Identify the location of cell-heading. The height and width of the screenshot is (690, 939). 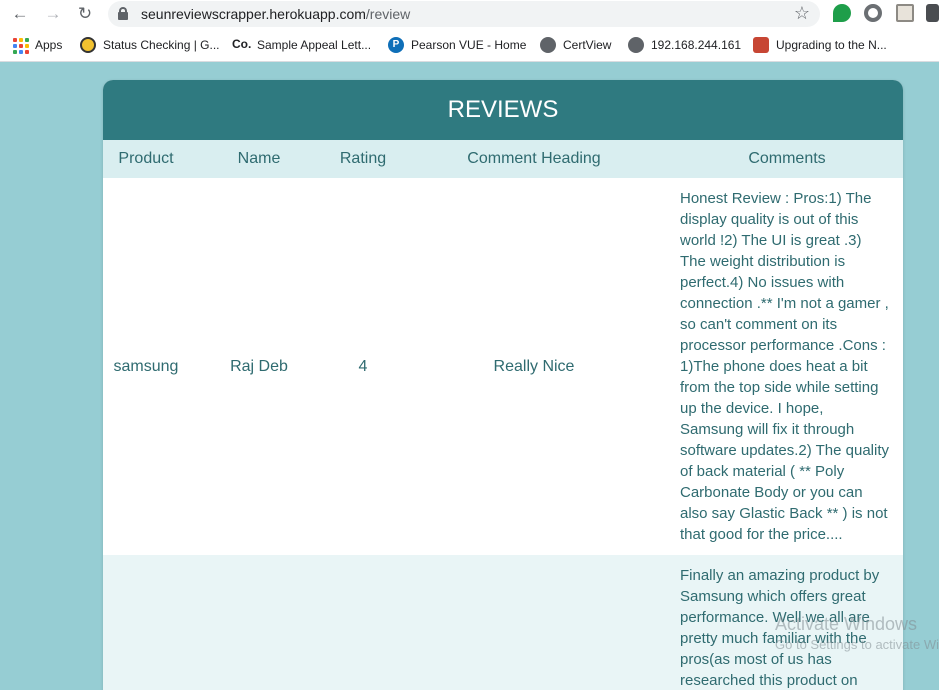
(534, 622).